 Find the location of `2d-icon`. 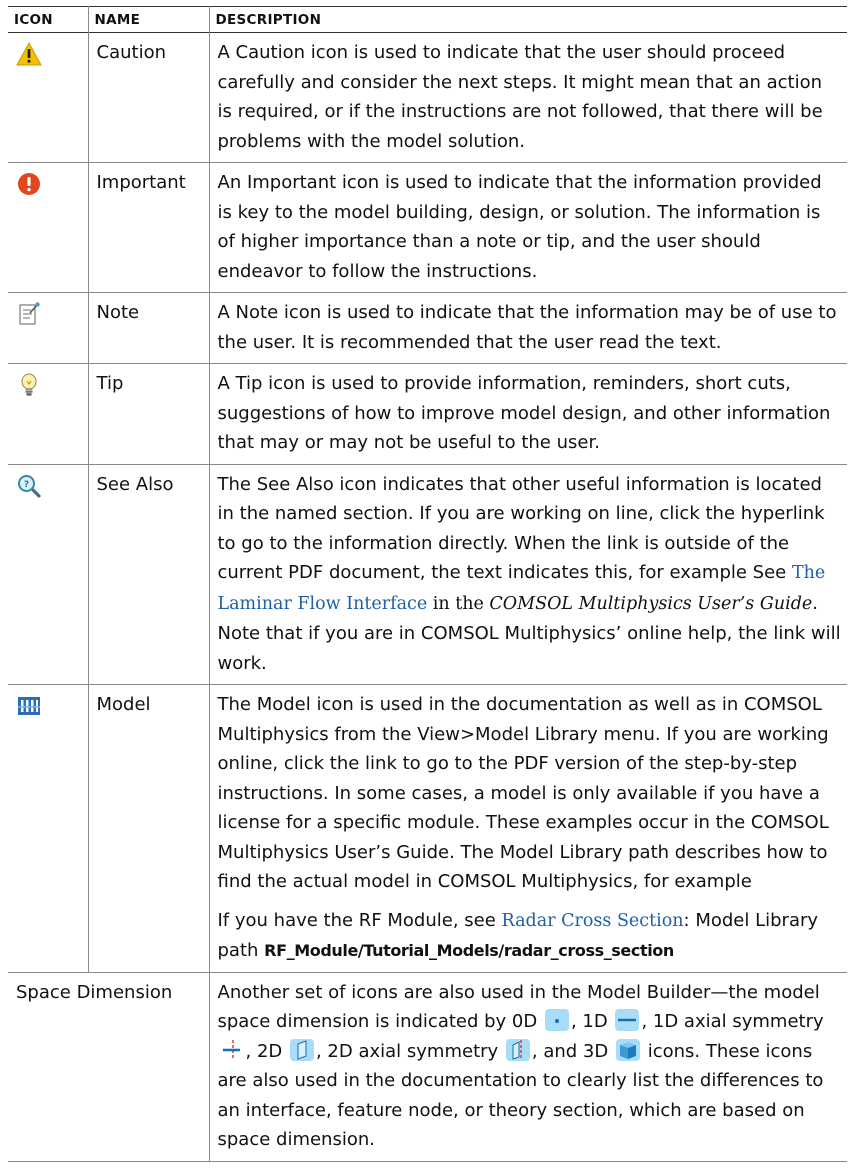

2d-icon is located at coordinates (301, 1049).